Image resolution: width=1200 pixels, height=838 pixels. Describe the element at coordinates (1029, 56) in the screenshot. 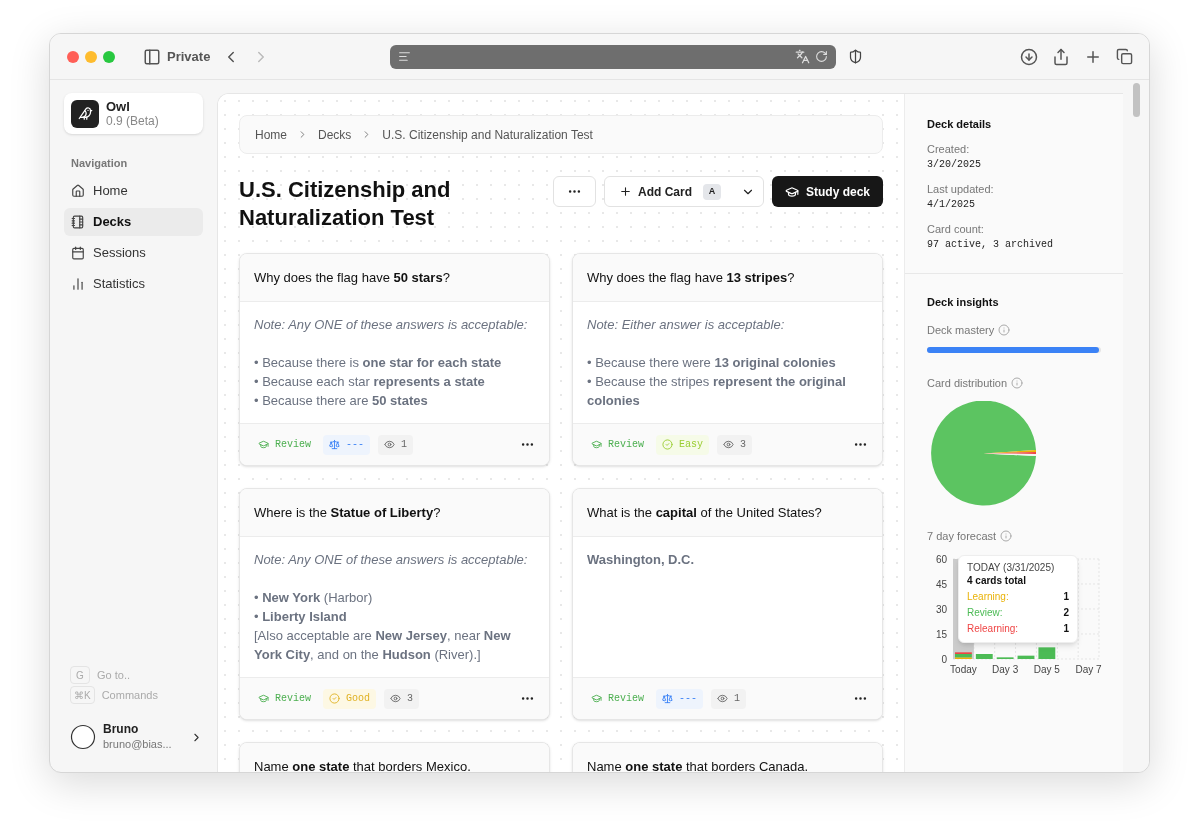

I see `download-icon` at that location.